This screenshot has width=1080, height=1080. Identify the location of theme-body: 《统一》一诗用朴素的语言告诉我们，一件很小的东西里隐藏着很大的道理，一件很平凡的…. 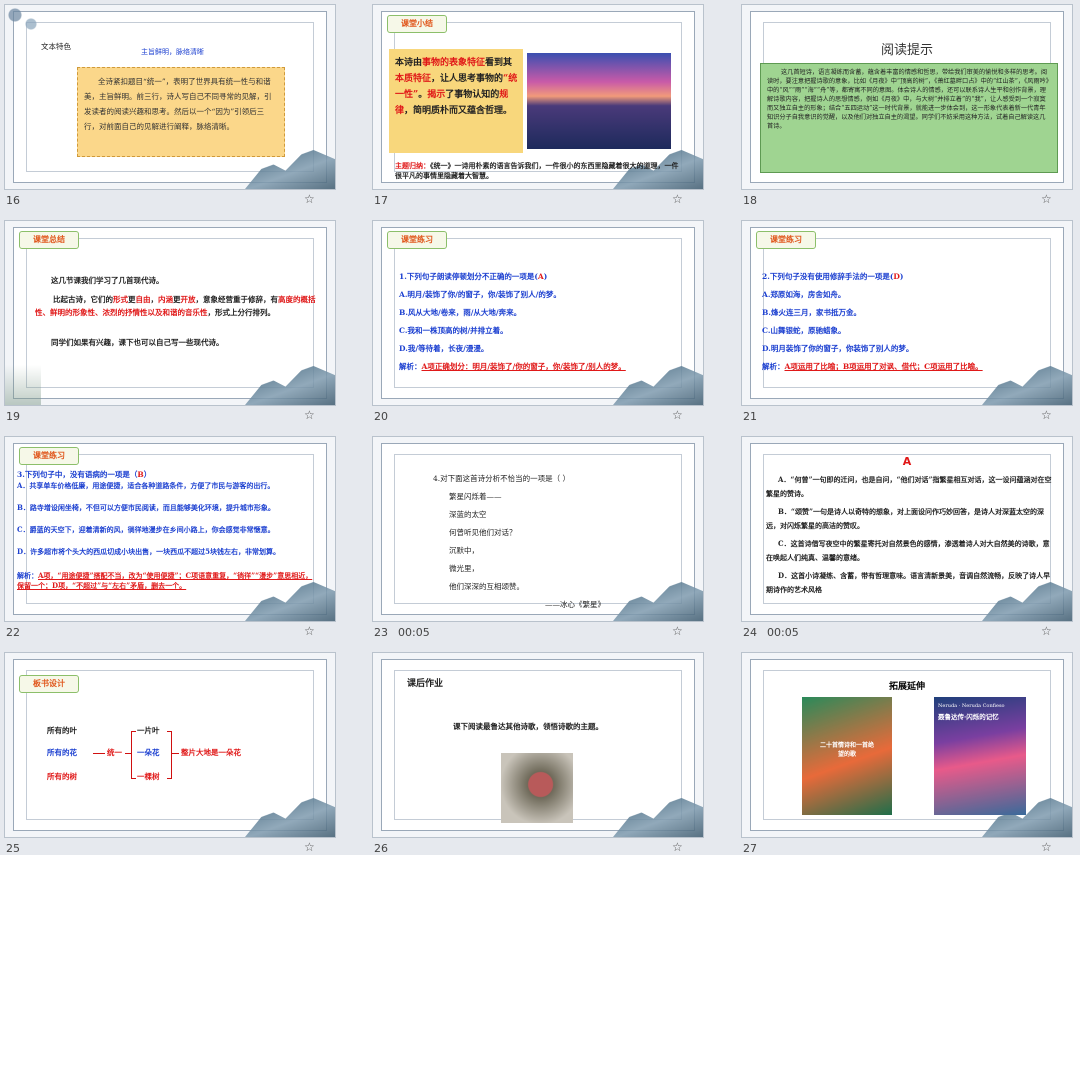
(537, 170).